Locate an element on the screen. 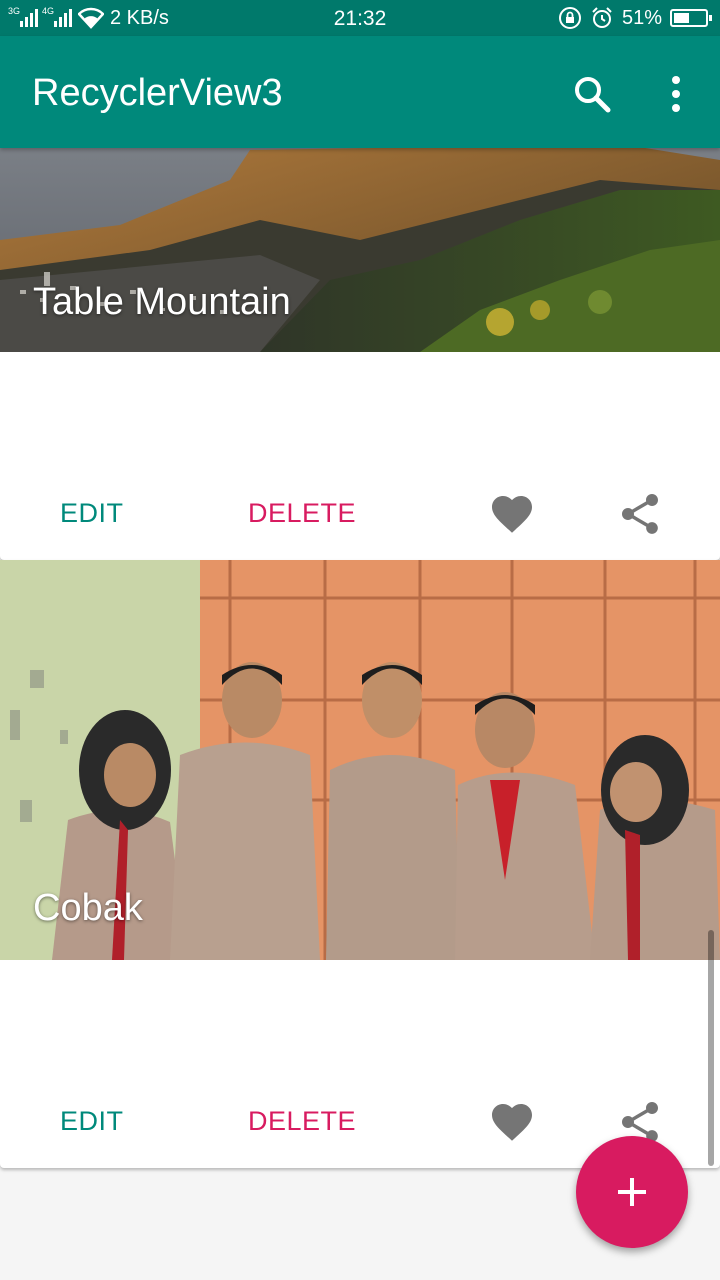  alarm-icon is located at coordinates (602, 17).